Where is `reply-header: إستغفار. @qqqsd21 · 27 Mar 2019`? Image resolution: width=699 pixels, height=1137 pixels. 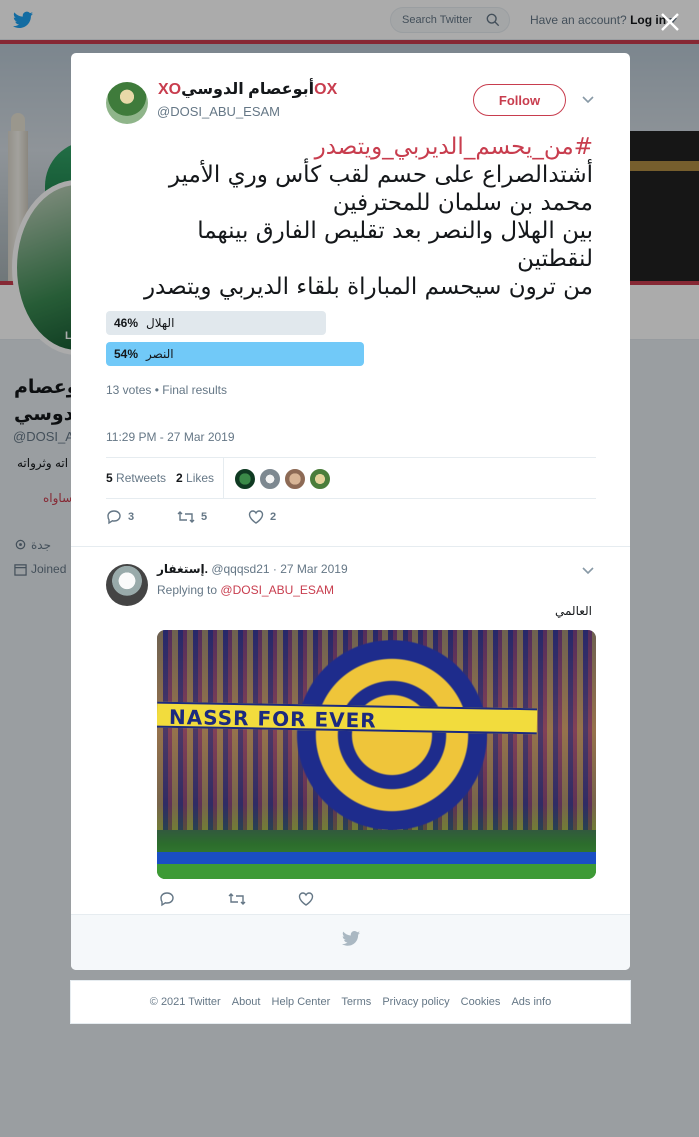
reply-header: إستغفار. @qqqsd21 · 27 Mar 2019 is located at coordinates (252, 569).